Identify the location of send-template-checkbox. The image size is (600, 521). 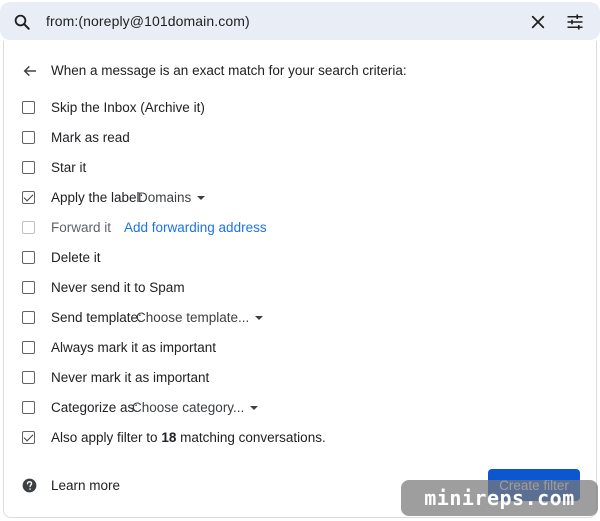
(28, 317).